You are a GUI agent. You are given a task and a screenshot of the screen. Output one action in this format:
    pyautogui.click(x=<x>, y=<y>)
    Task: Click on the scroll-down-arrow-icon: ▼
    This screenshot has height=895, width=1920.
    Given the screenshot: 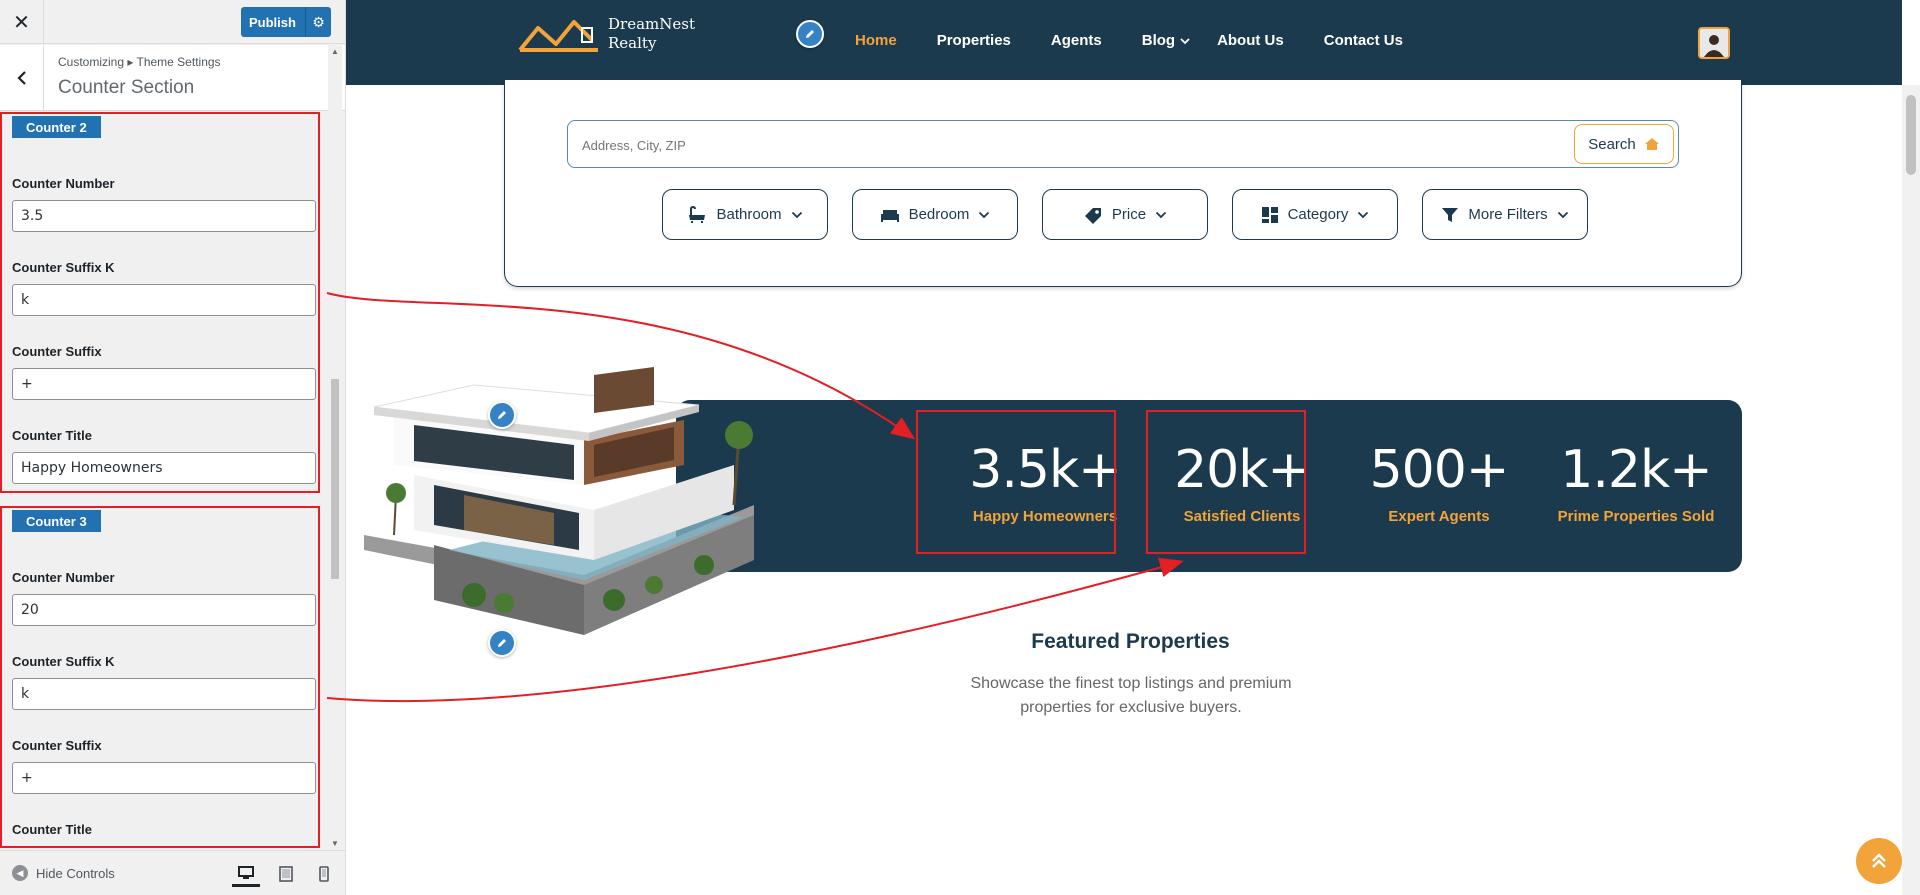 What is the action you would take?
    pyautogui.click(x=335, y=843)
    